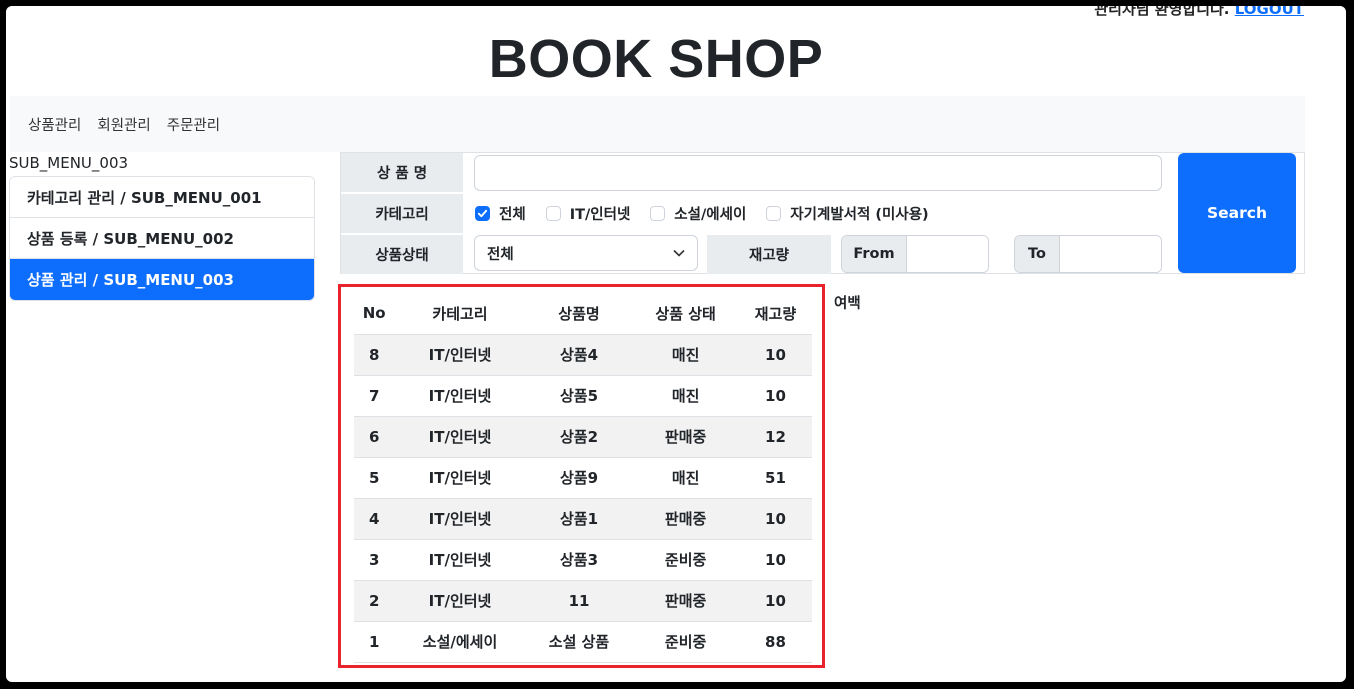 This screenshot has height=689, width=1354. What do you see at coordinates (579, 560) in the screenshot?
I see `cell-name: 상품3` at bounding box center [579, 560].